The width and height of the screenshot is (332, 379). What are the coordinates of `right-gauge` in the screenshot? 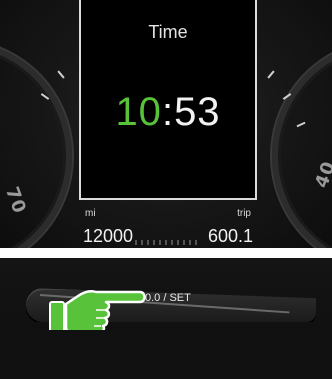 It's located at (302, 144).